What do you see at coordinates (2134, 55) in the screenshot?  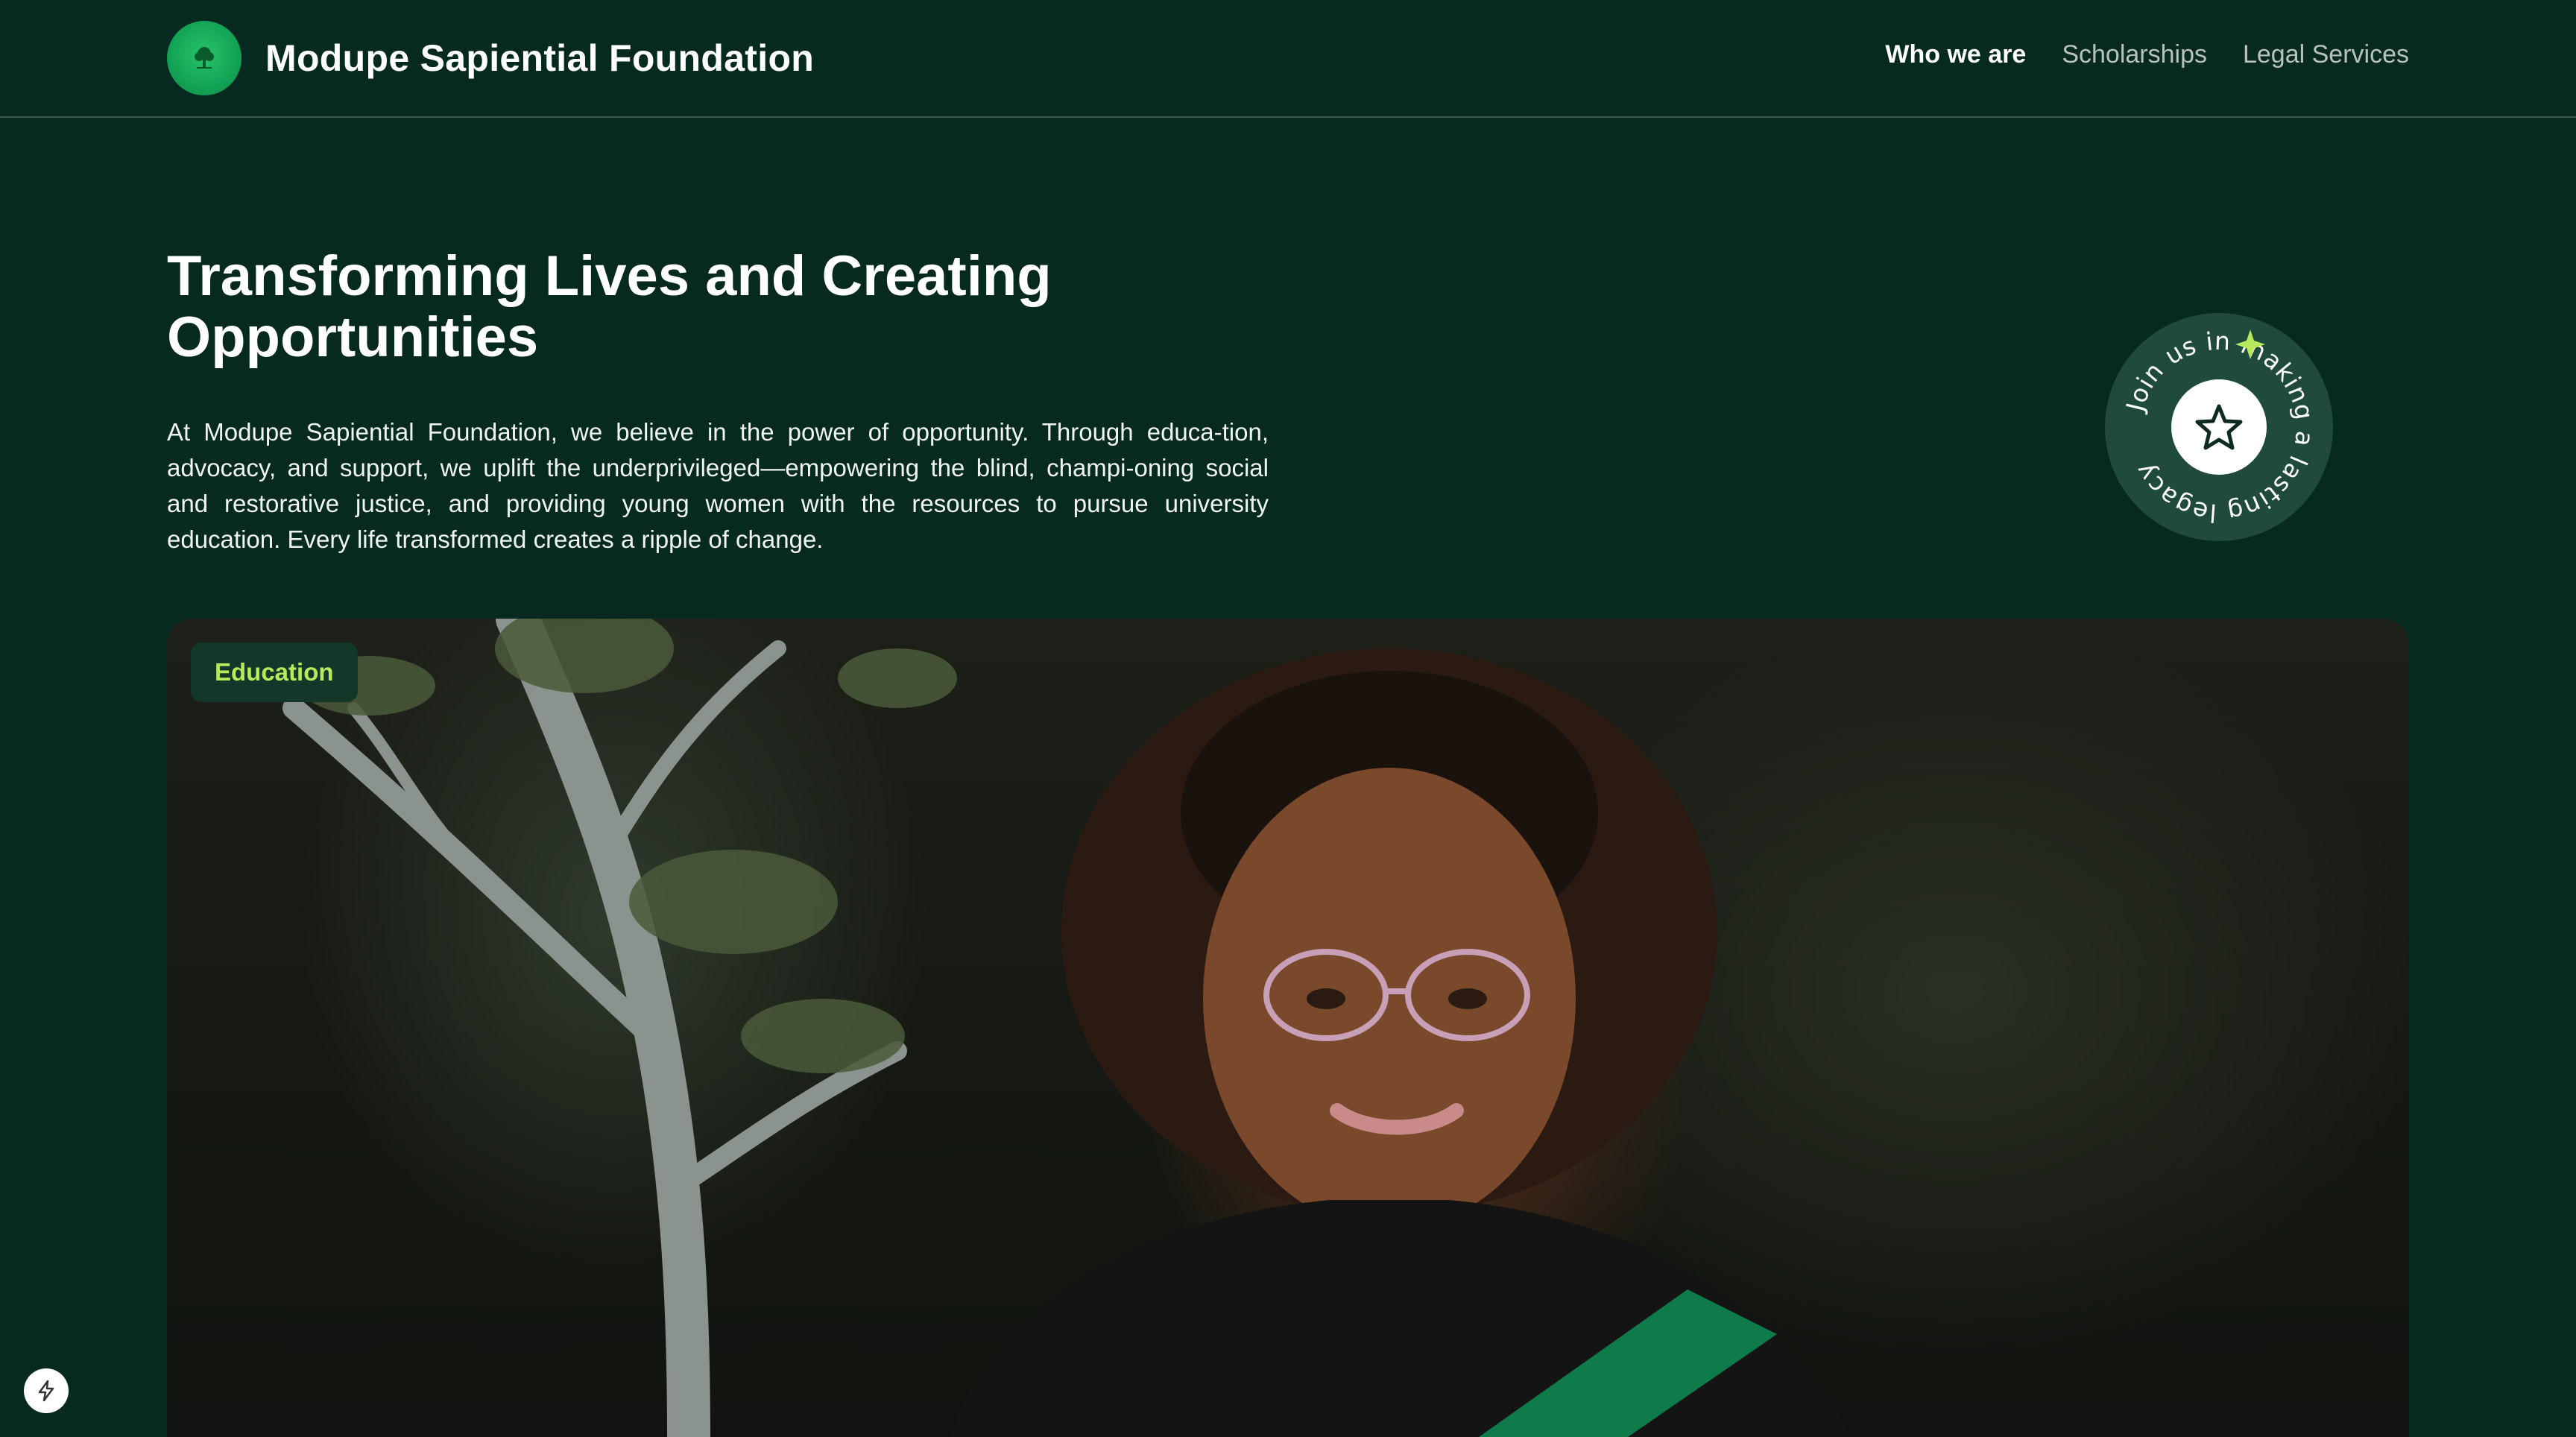 I see `nav-scholarships: Scholarships` at bounding box center [2134, 55].